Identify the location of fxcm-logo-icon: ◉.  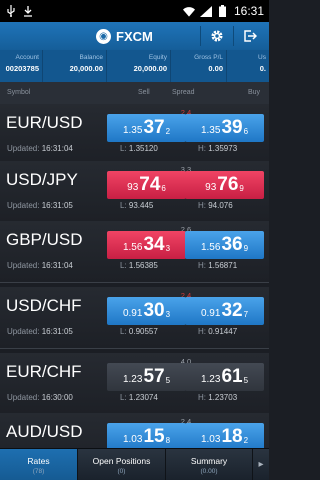
(103, 36).